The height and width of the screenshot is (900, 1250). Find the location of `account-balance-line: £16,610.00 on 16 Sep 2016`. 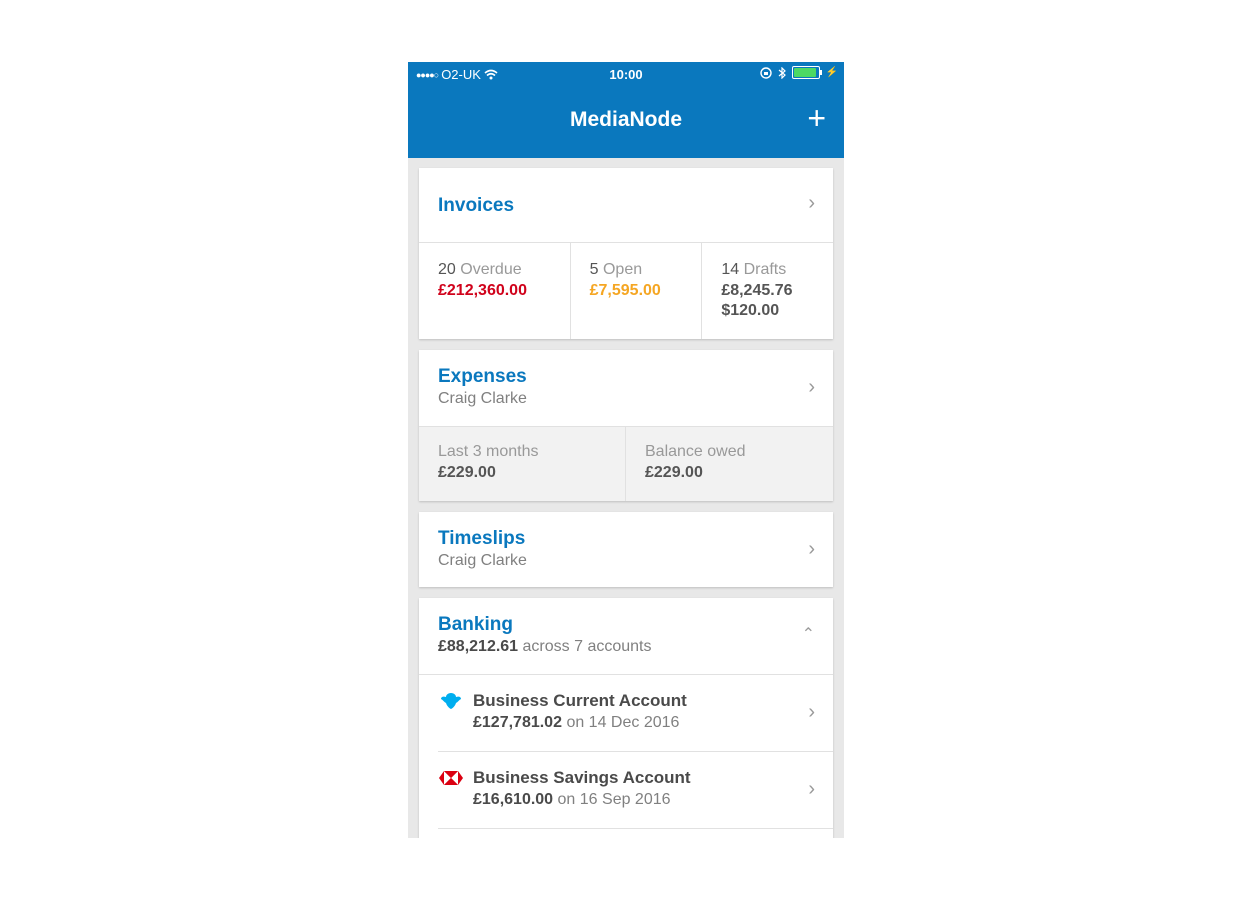

account-balance-line: £16,610.00 on 16 Sep 2016 is located at coordinates (572, 800).